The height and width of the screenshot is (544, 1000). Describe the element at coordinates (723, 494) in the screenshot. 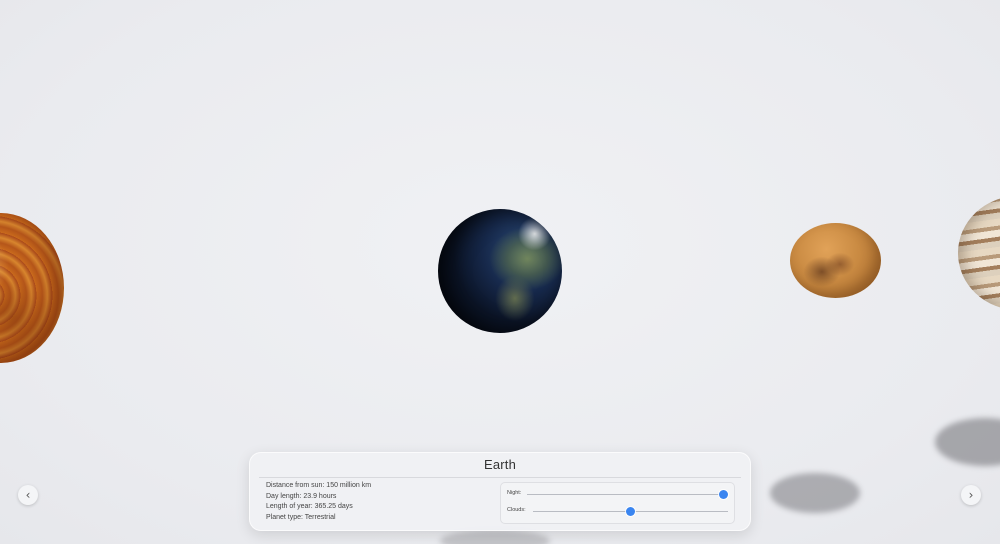

I see `night-slider-thumb` at that location.